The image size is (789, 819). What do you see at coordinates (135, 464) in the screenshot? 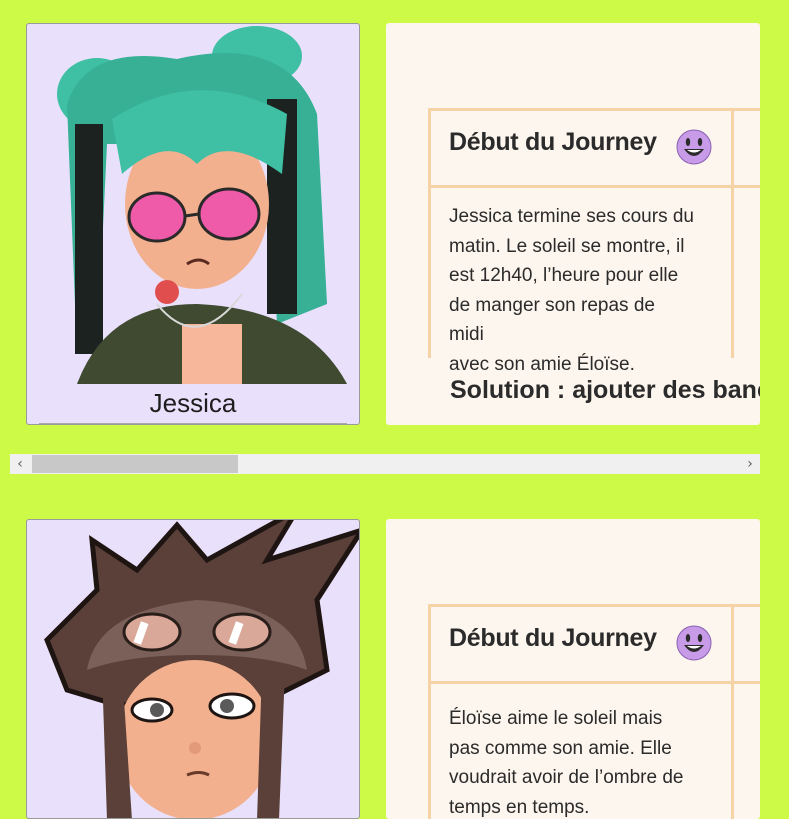
I see `scrollbar-thumb` at bounding box center [135, 464].